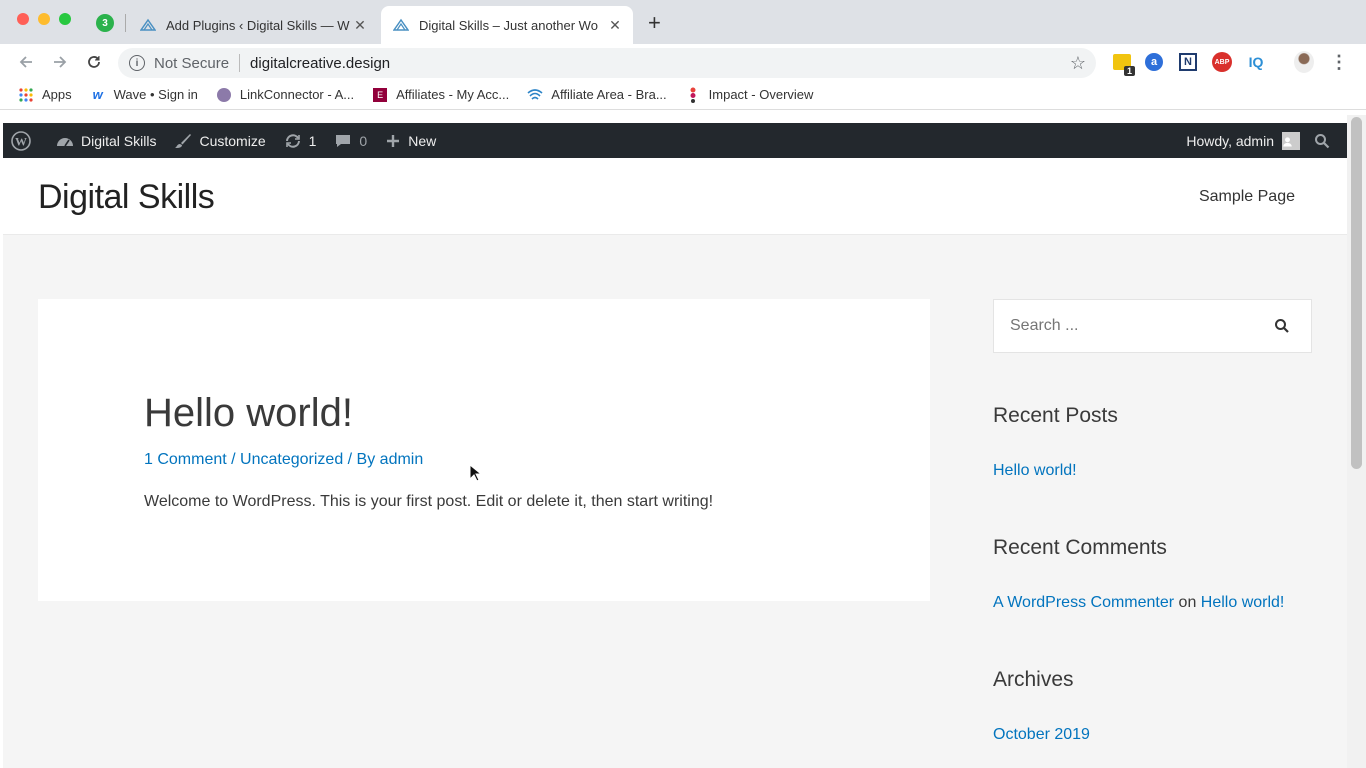 The height and width of the screenshot is (768, 1366). What do you see at coordinates (65, 19) in the screenshot?
I see `maximize-window-button` at bounding box center [65, 19].